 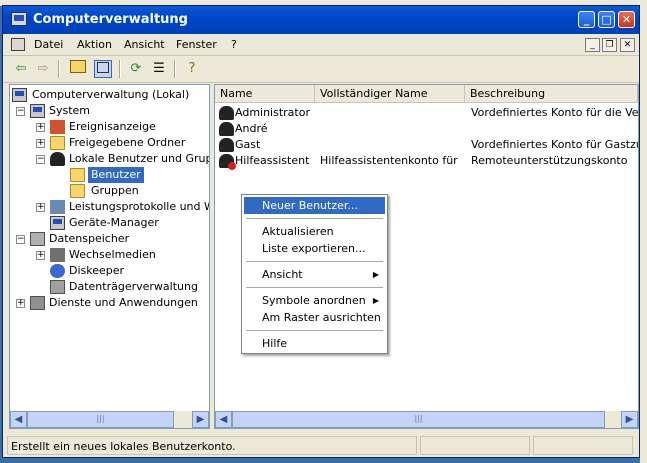 I want to click on list-row: André, so click(x=426, y=129).